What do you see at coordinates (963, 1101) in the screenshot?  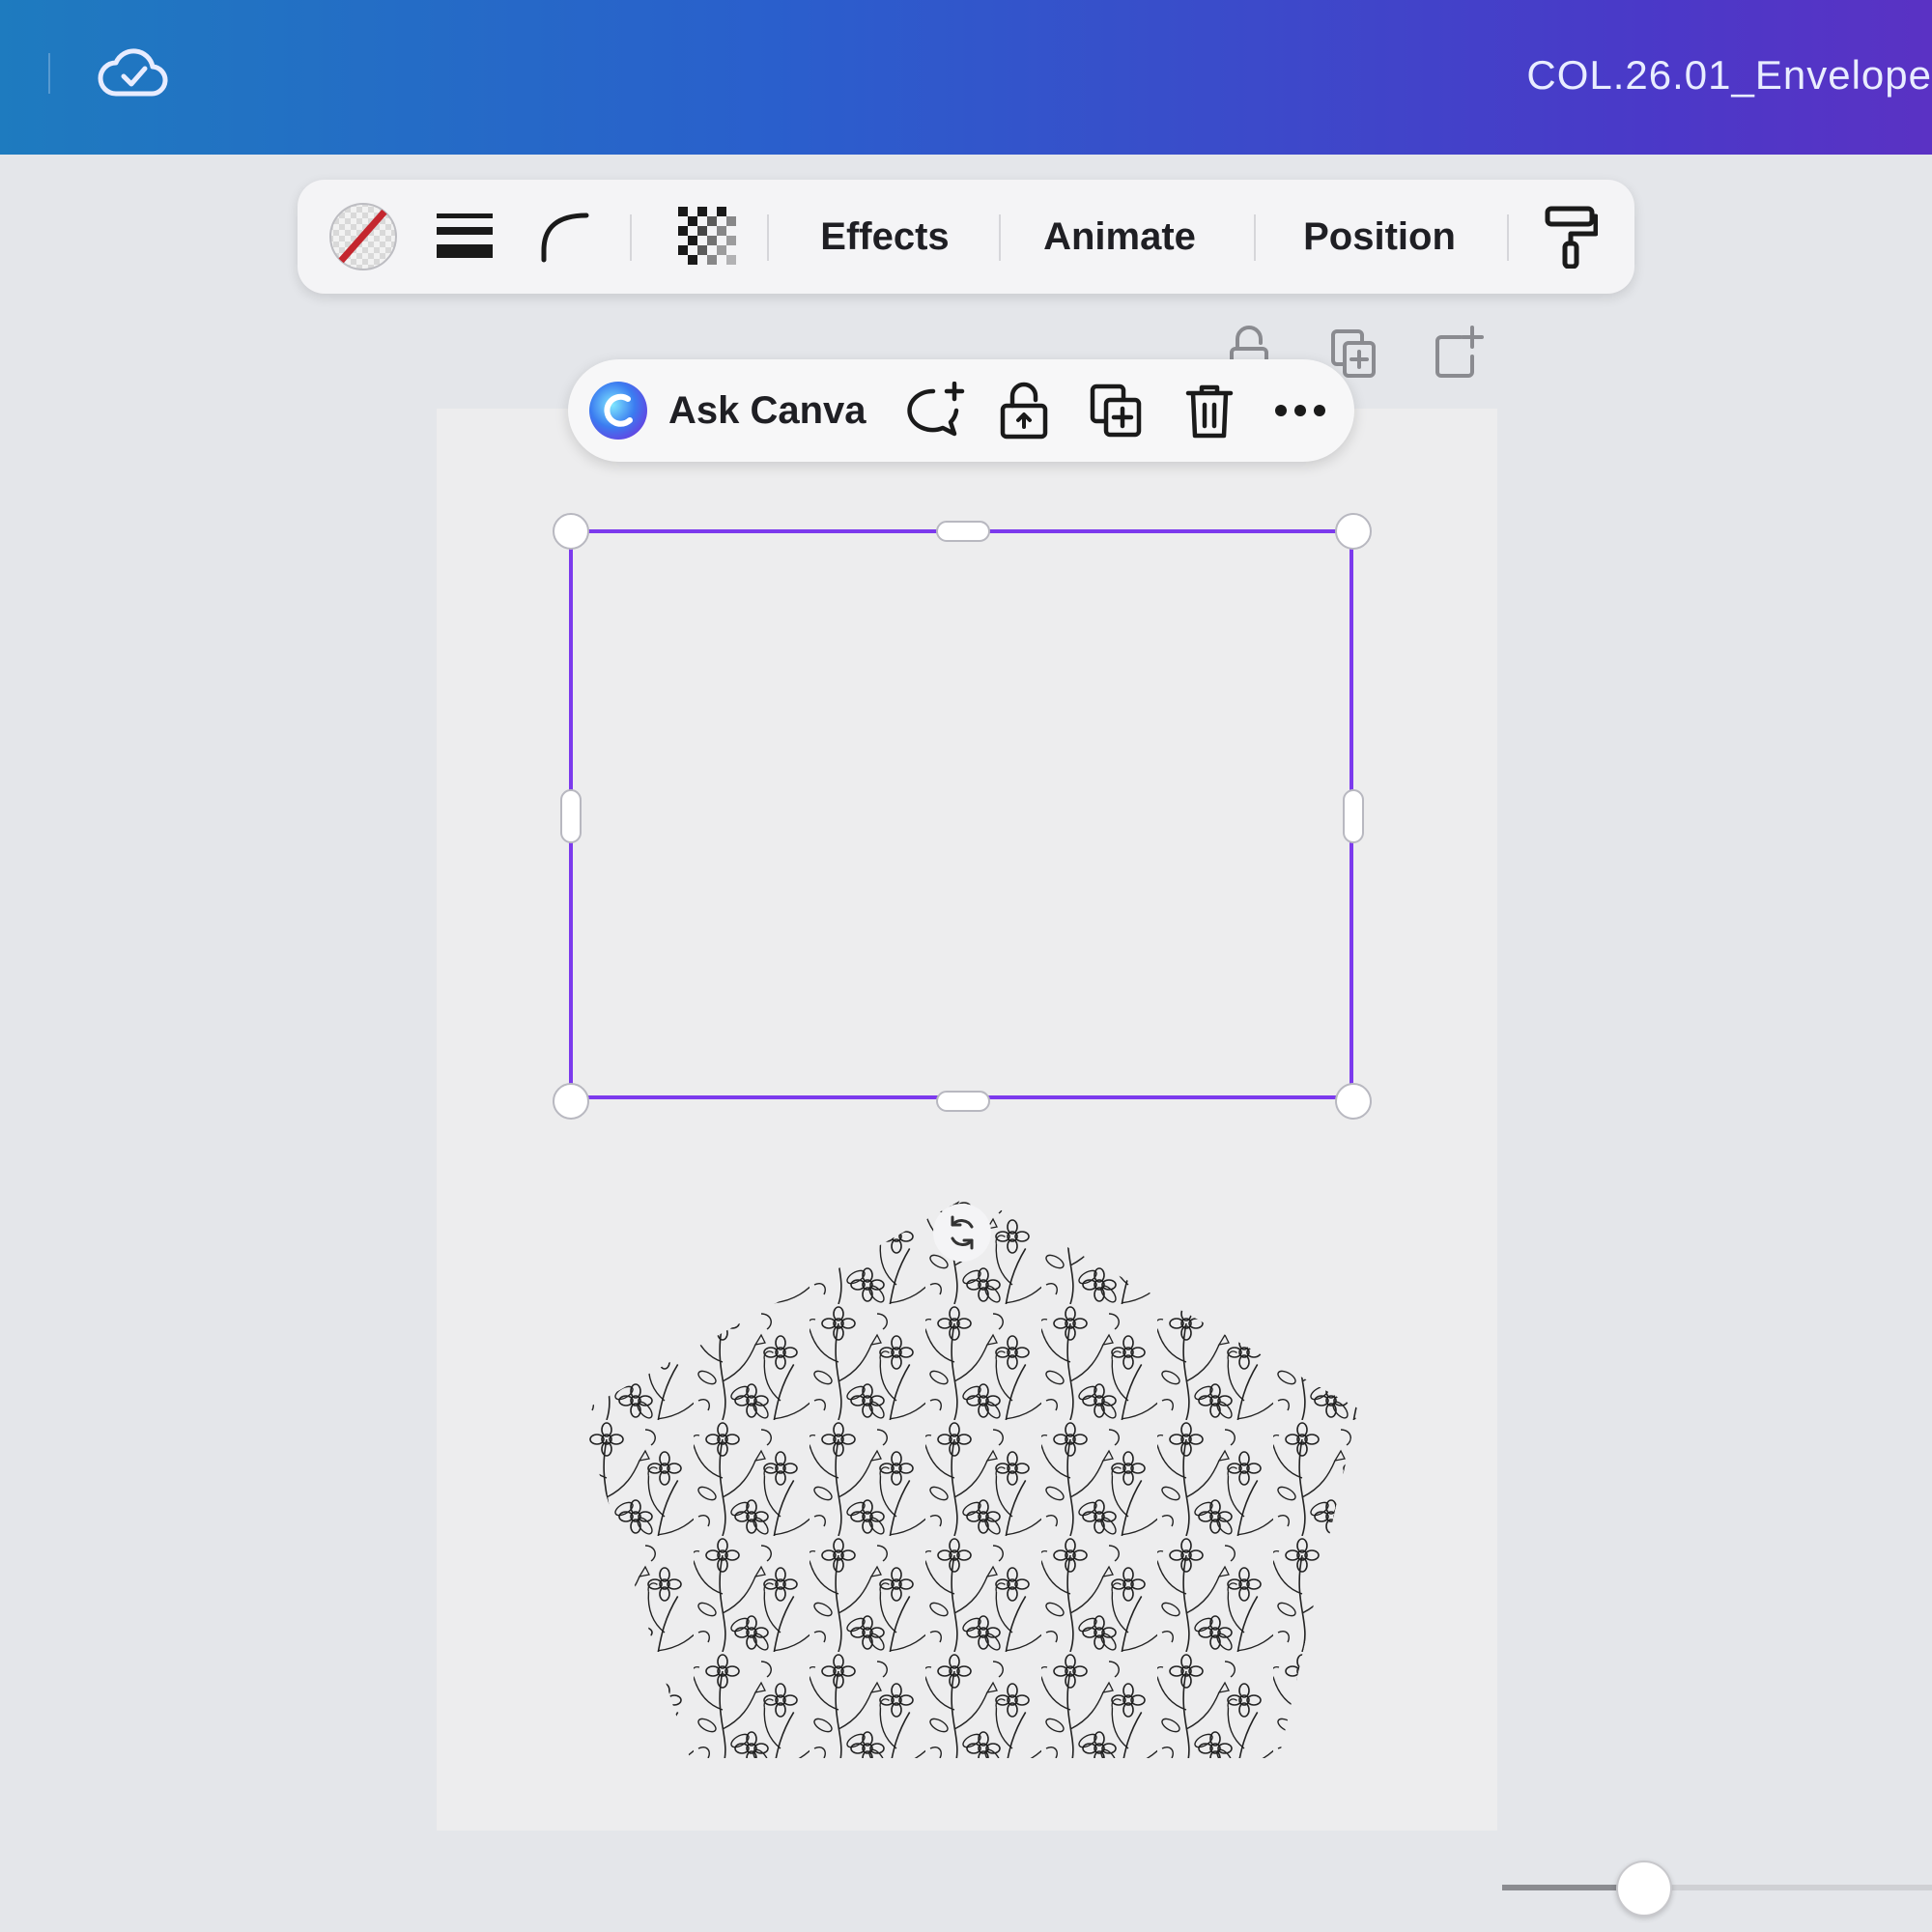 I see `resize-handle-bottom` at bounding box center [963, 1101].